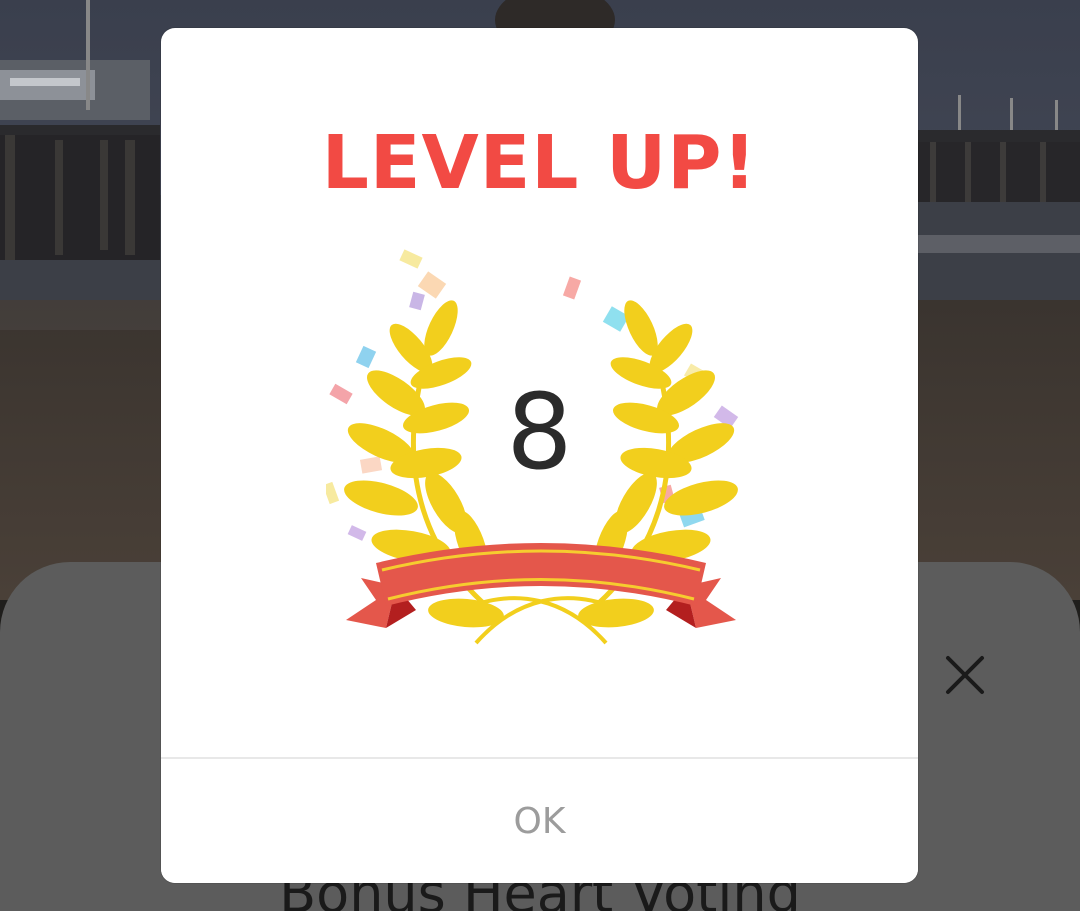 This screenshot has height=911, width=1080. Describe the element at coordinates (539, 163) in the screenshot. I see `dialog-heading: LEVEL UP!` at that location.